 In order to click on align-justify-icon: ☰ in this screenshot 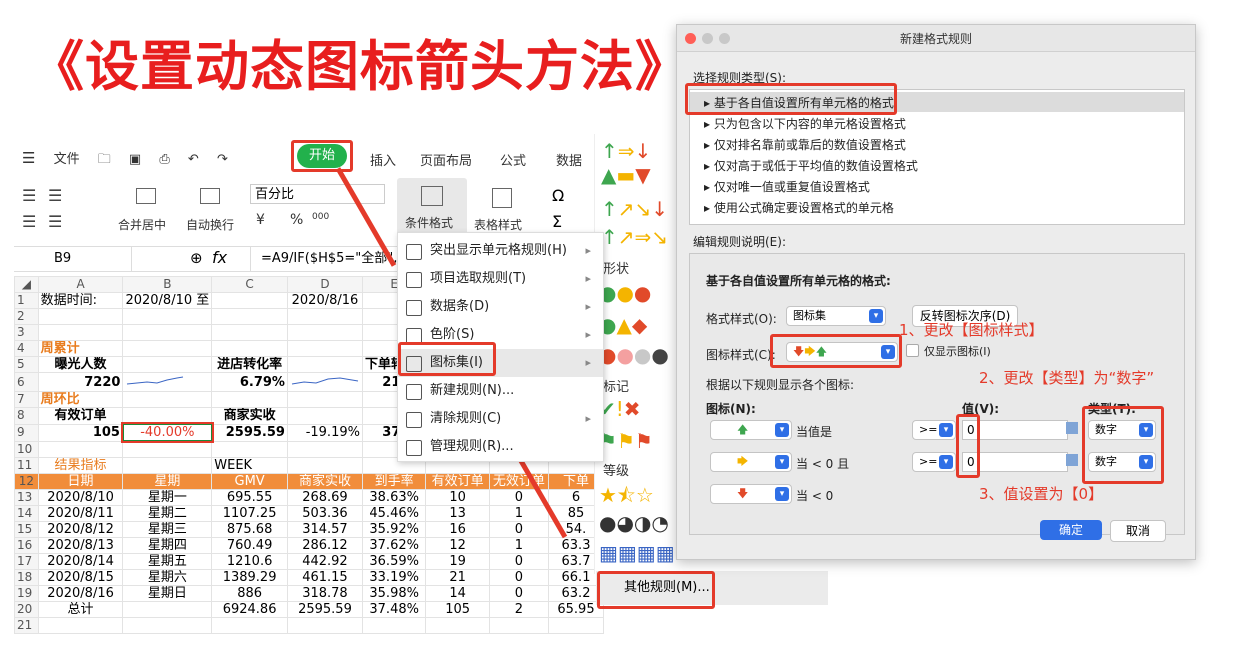, I will do `click(55, 221)`.